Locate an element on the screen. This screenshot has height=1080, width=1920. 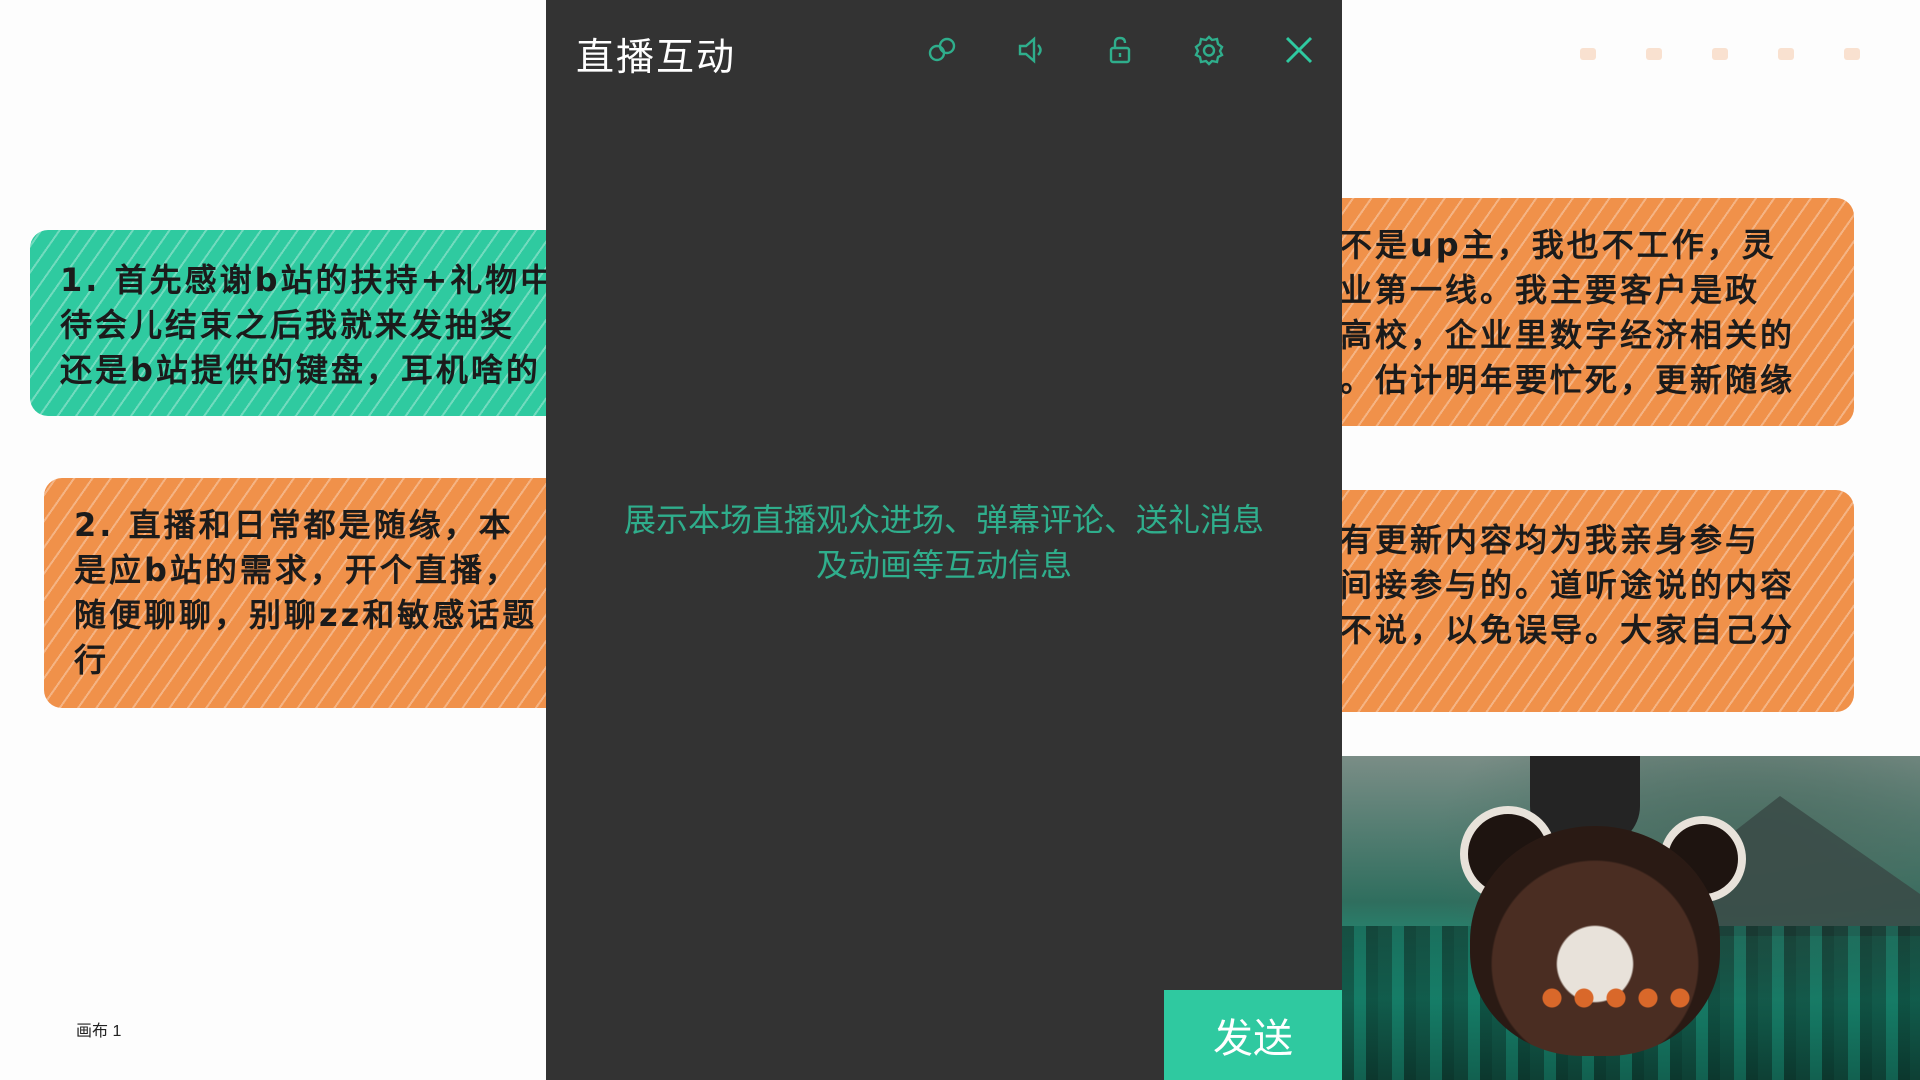
note-line: 。估计明年要忙死，更新随缘 is located at coordinates (1568, 380).